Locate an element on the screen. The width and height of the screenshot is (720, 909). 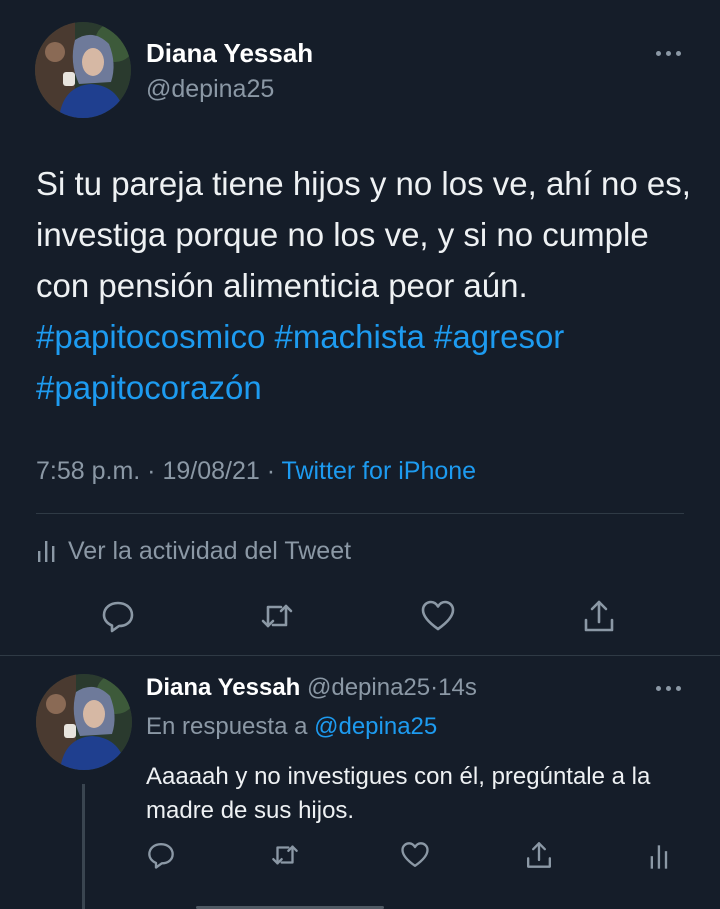
mention-link: @depina25 is located at coordinates (375, 726).